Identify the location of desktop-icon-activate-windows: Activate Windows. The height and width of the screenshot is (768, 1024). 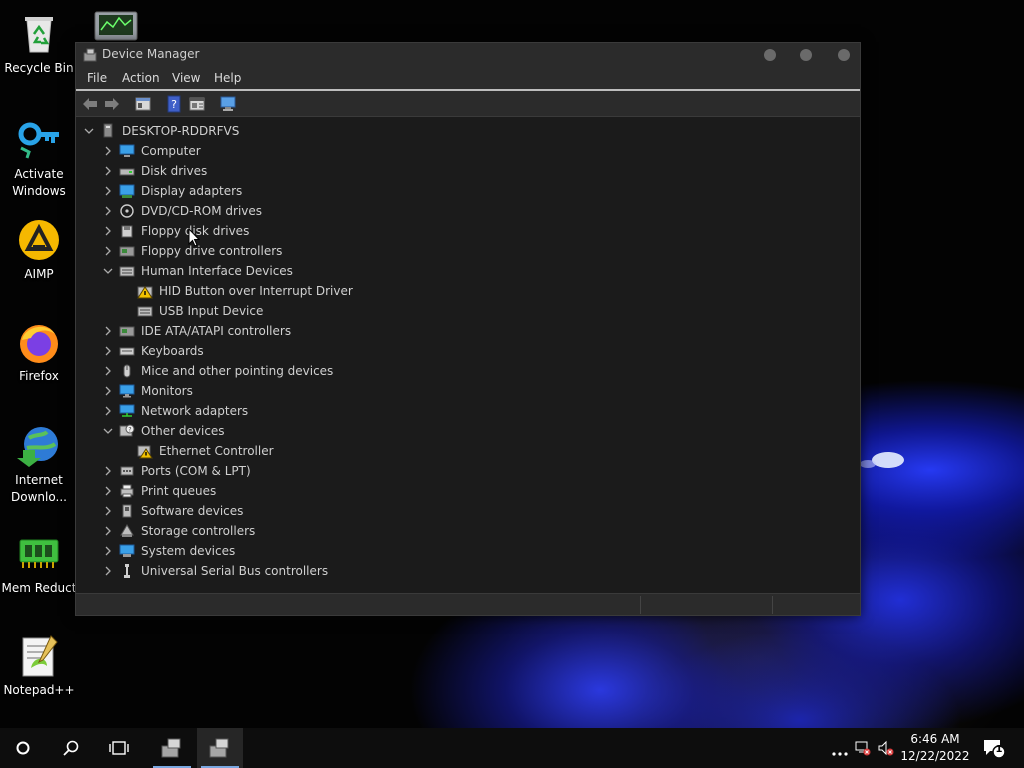
(39, 159).